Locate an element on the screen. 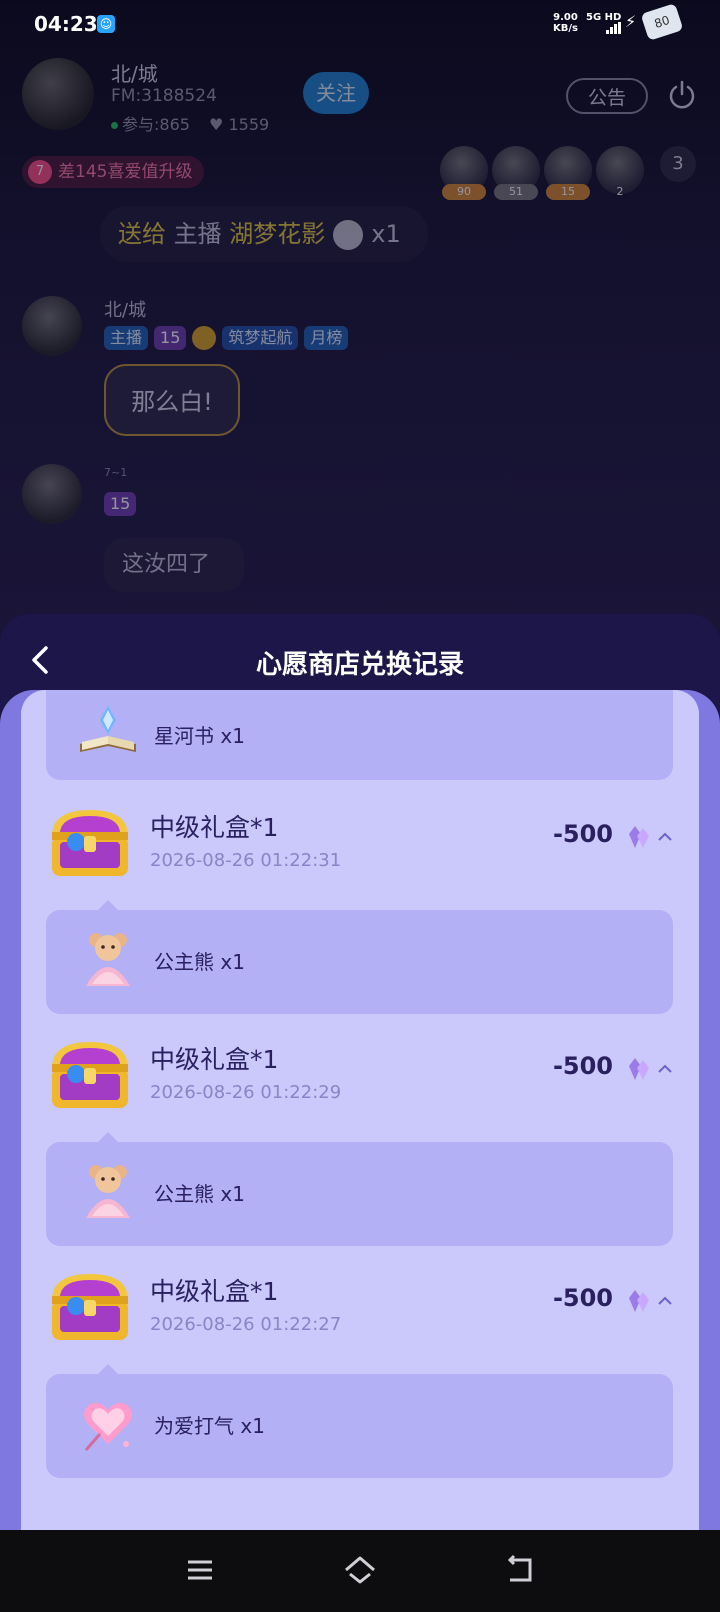 This screenshot has height=1612, width=720. room-stats: 参与:865 ♥ 1559 is located at coordinates (190, 123).